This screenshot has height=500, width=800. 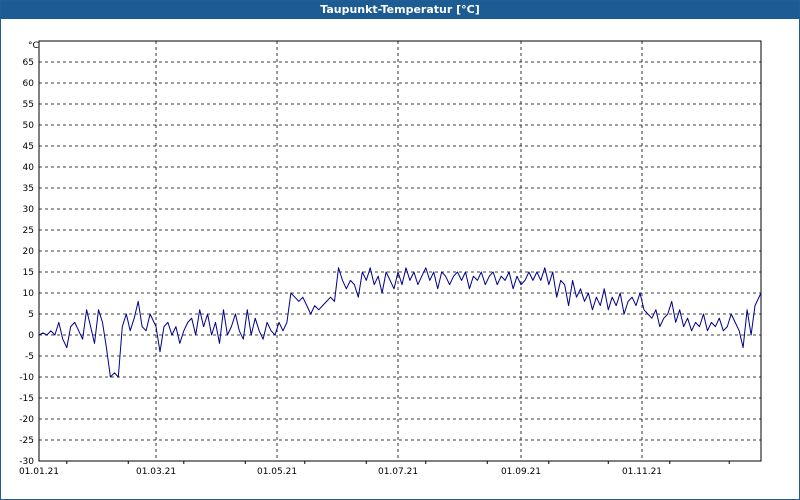 I want to click on y-tick-label: -25, so click(x=26, y=441).